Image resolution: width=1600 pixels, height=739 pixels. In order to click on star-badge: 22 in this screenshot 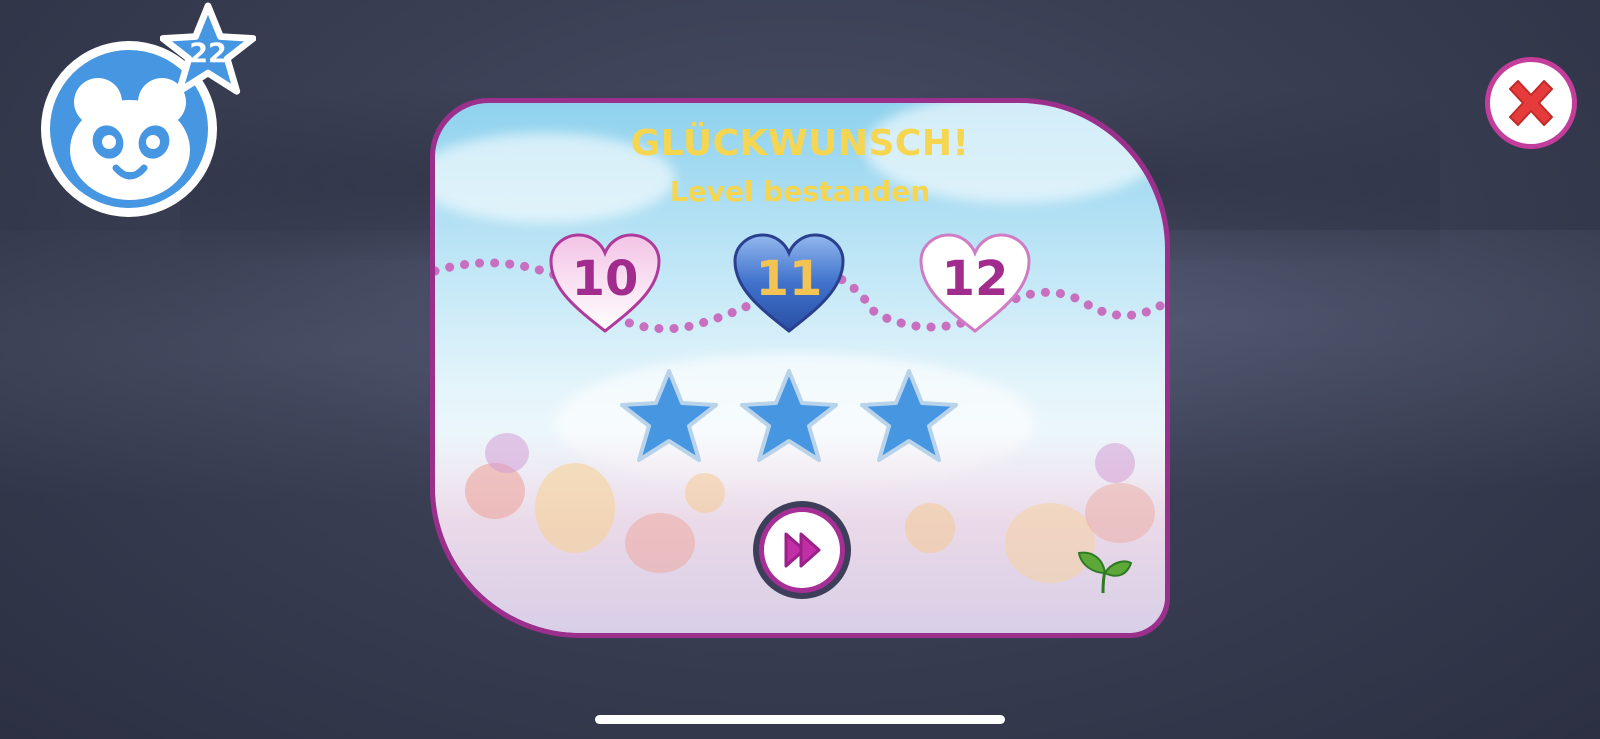, I will do `click(208, 50)`.